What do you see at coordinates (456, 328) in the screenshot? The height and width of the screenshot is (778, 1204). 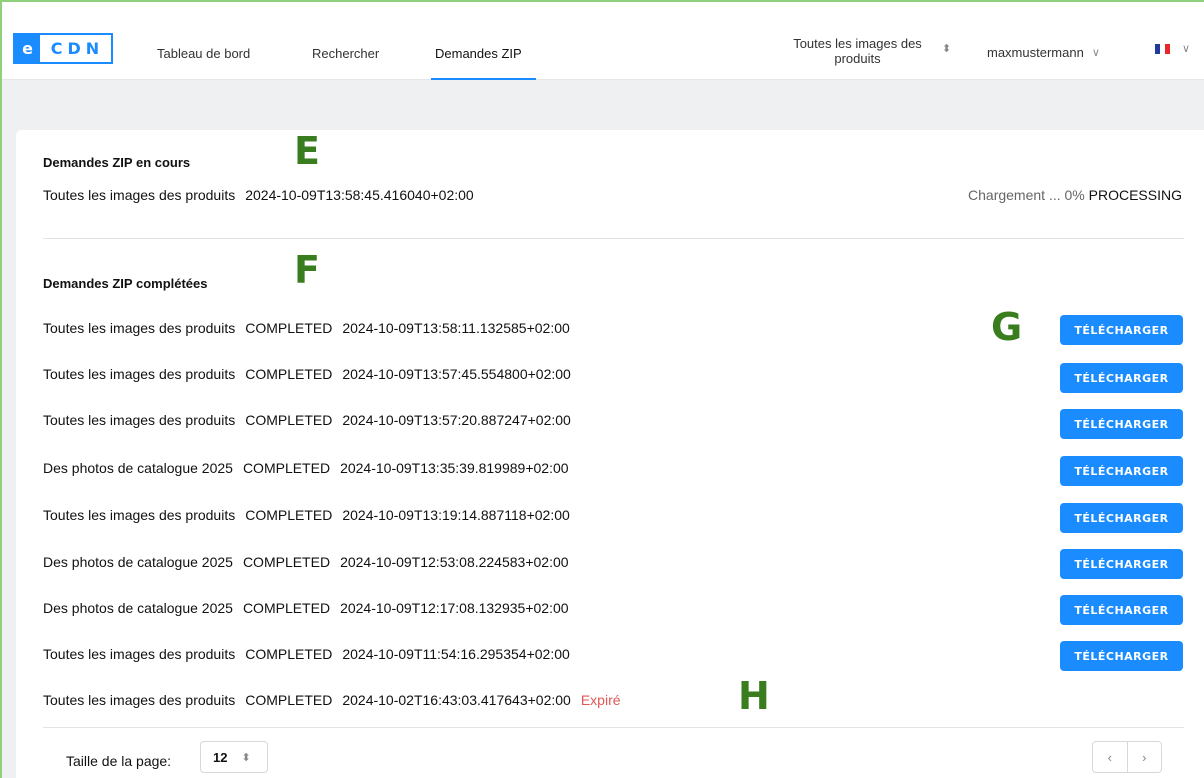 I see `request-timestamp: 2024-10-09T13:58:11.132585+02:00` at bounding box center [456, 328].